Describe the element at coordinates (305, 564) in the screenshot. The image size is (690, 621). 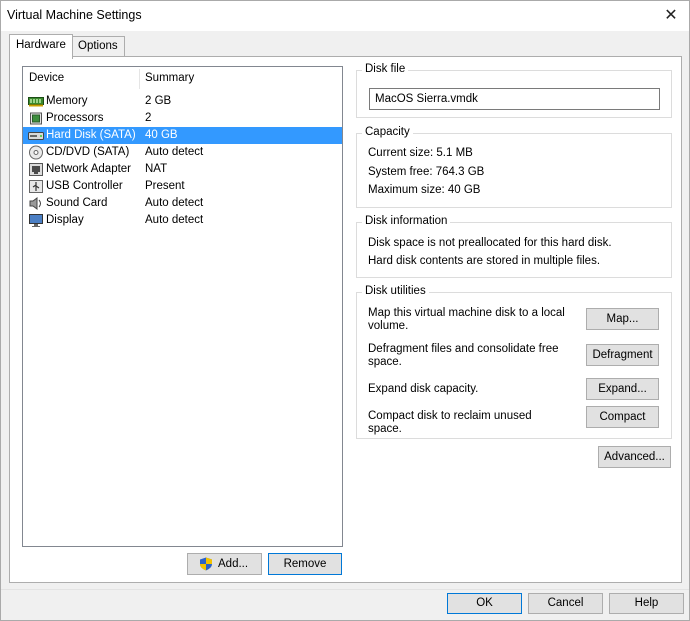
I see `remove-button: Remove` at that location.